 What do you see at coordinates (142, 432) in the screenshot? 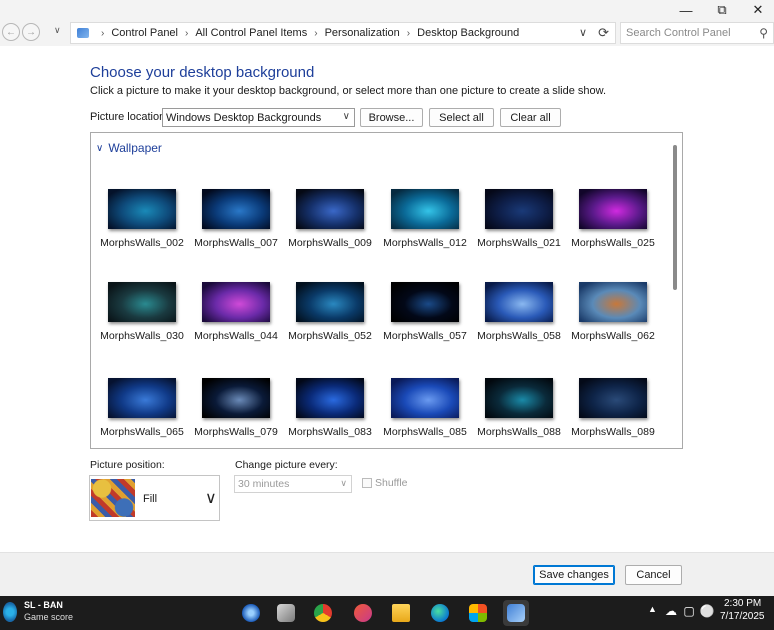
I see `wallpaper-name: MorphsWalls_065` at bounding box center [142, 432].